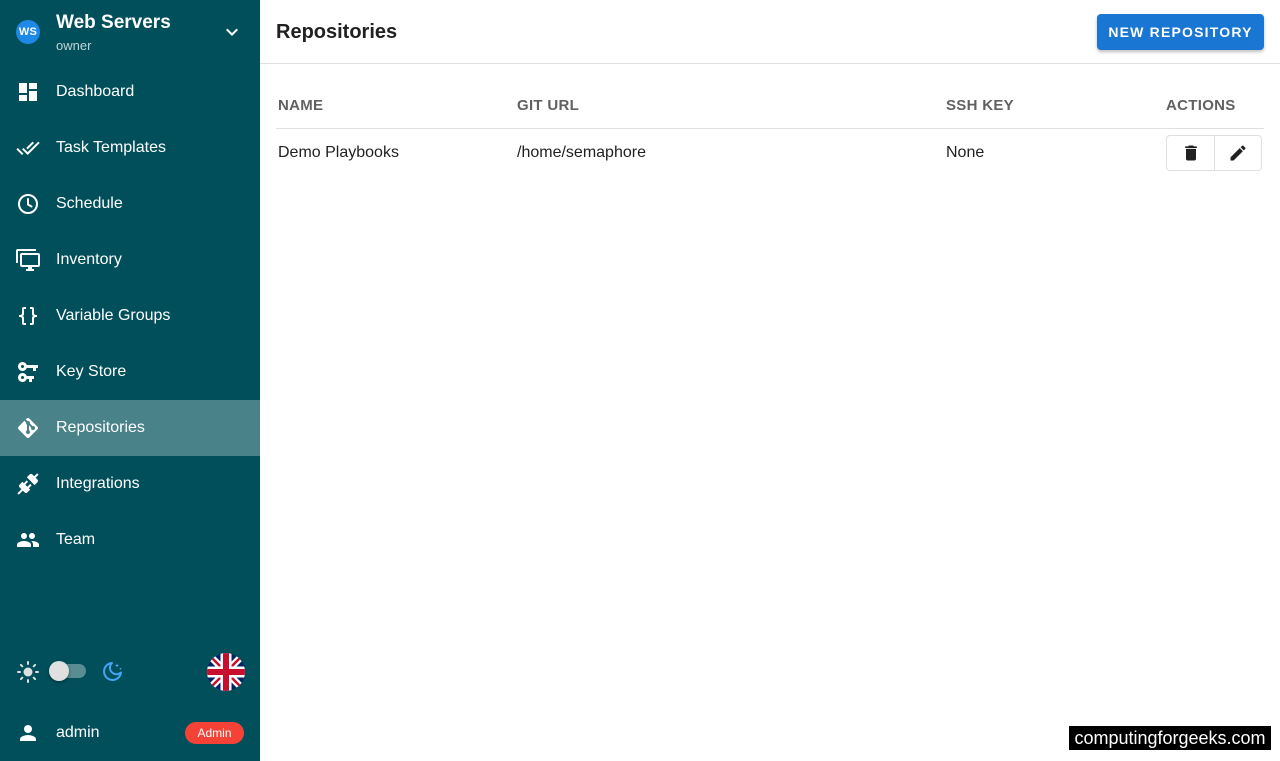 This screenshot has width=1280, height=761. Describe the element at coordinates (112, 671) in the screenshot. I see `moon-icon` at that location.